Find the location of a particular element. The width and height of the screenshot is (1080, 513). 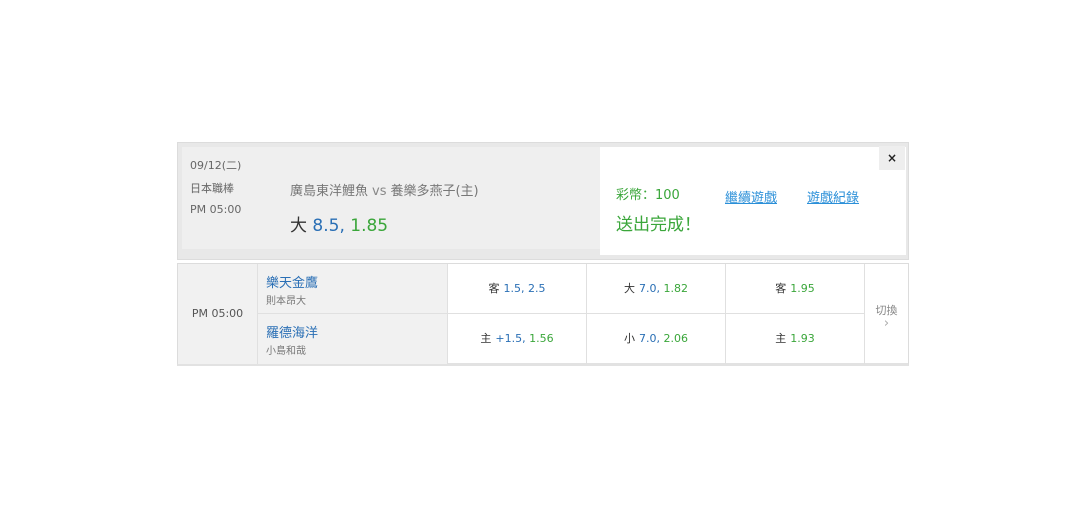

matchup: 廣島東洋鯉魚 vs 養樂多燕子(主) is located at coordinates (384, 189).